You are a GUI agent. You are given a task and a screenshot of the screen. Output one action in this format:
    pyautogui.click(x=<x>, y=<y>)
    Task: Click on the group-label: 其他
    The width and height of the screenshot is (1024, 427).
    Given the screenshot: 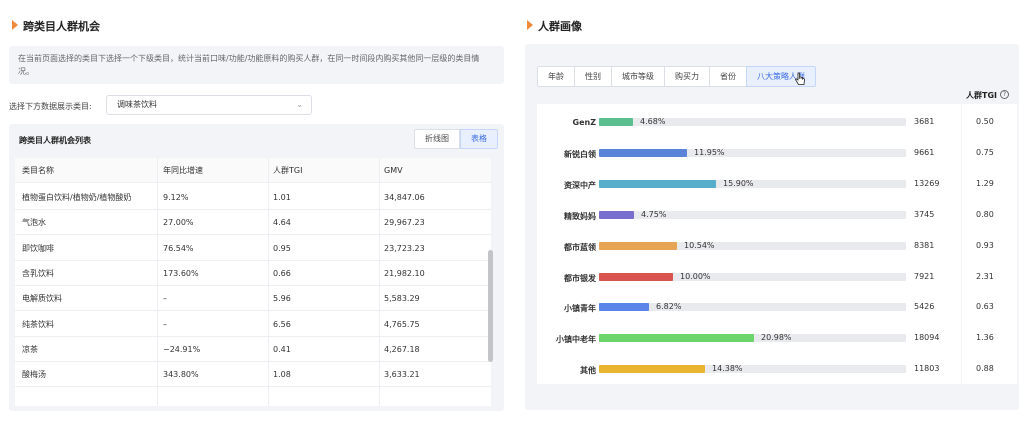 What is the action you would take?
    pyautogui.click(x=588, y=371)
    